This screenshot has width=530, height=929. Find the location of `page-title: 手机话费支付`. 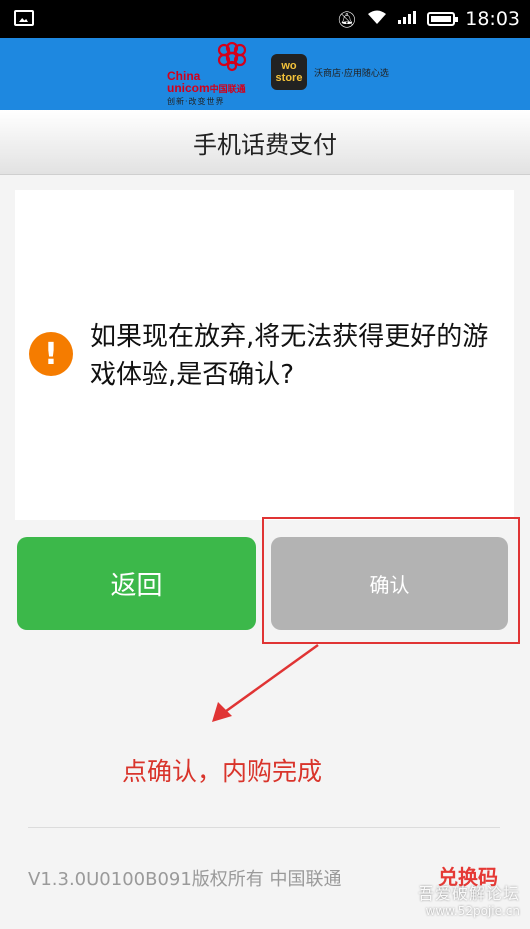

page-title: 手机话费支付 is located at coordinates (265, 144).